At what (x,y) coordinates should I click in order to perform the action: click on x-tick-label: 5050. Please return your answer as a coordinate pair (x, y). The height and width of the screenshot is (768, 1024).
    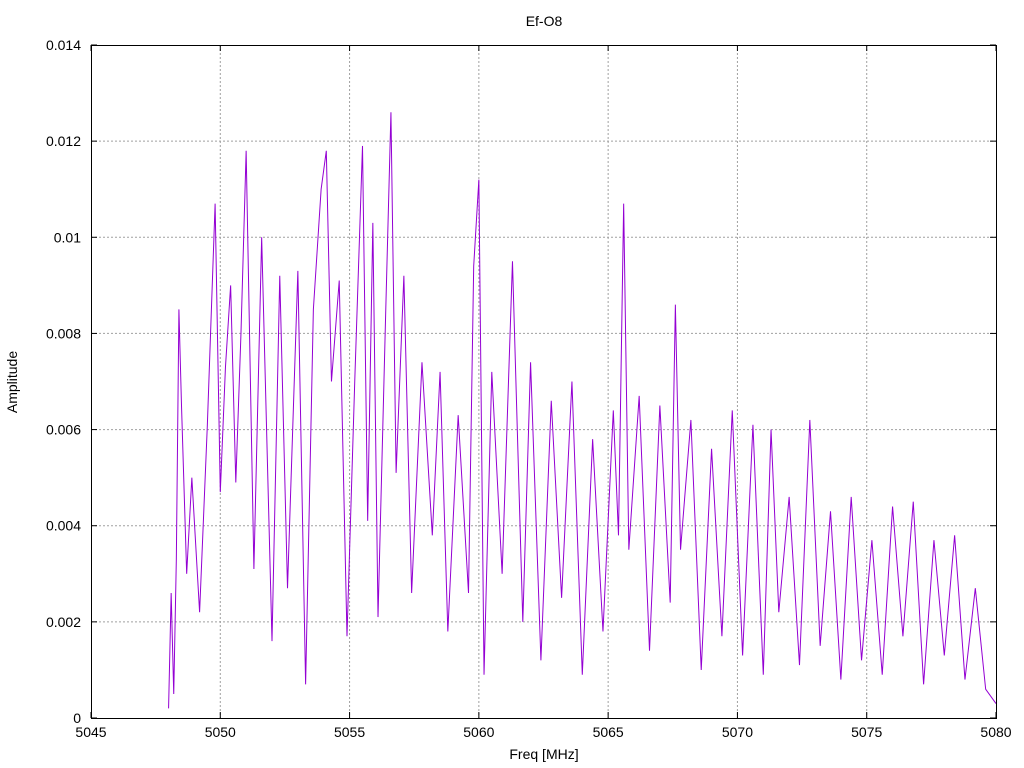
    Looking at the image, I should click on (220, 732).